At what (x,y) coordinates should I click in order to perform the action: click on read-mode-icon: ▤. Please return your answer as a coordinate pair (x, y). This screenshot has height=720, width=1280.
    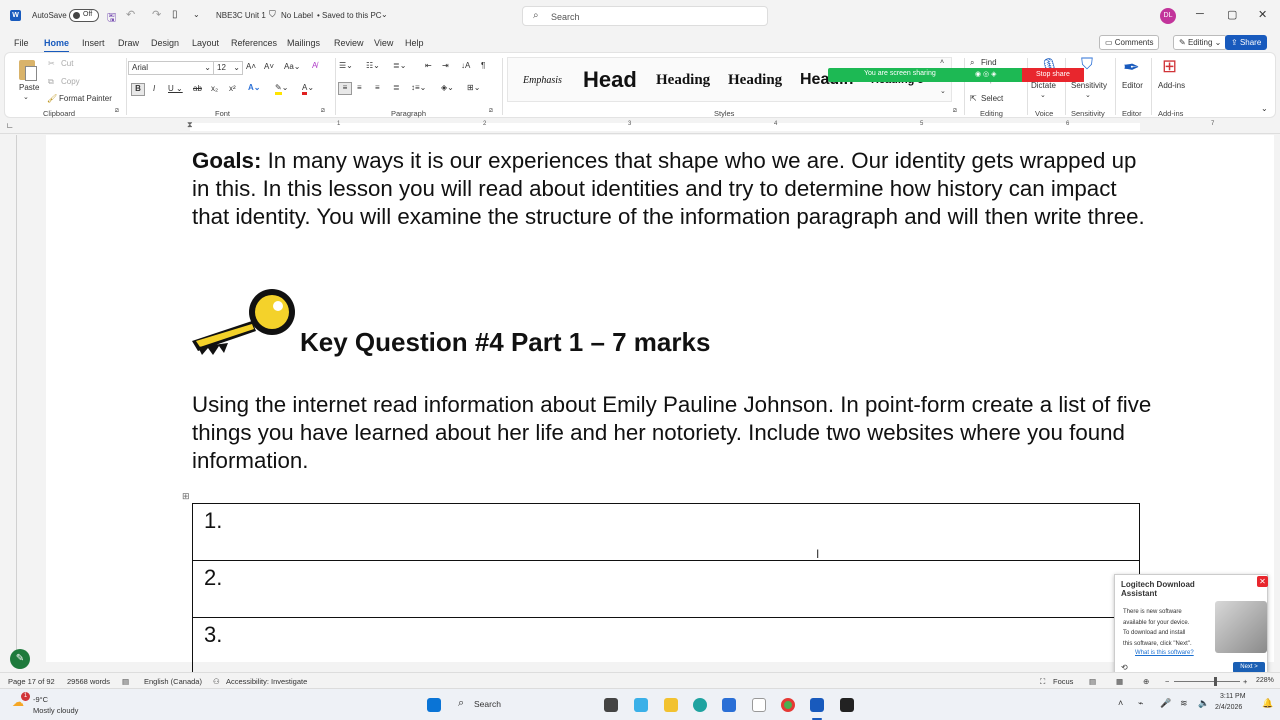
    Looking at the image, I should click on (1092, 681).